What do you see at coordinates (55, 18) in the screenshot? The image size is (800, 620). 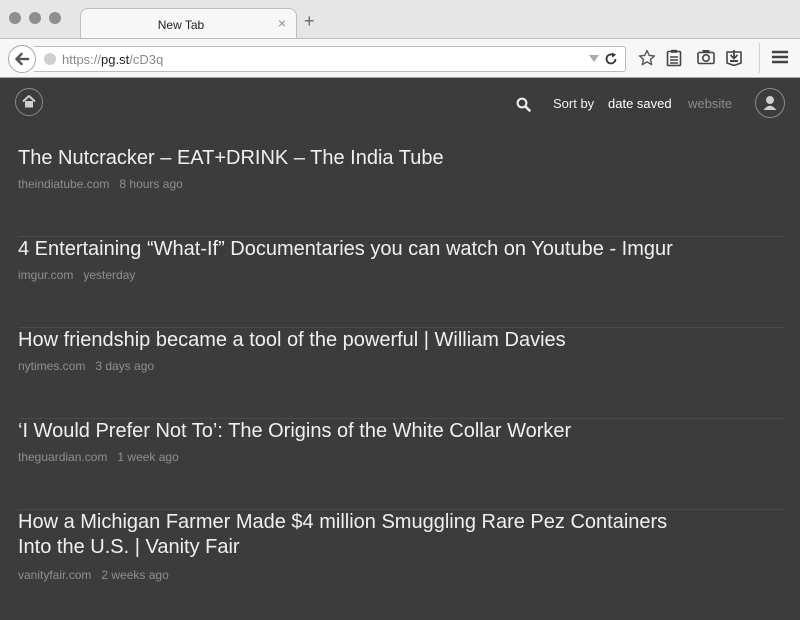 I see `zoom-window-button` at bounding box center [55, 18].